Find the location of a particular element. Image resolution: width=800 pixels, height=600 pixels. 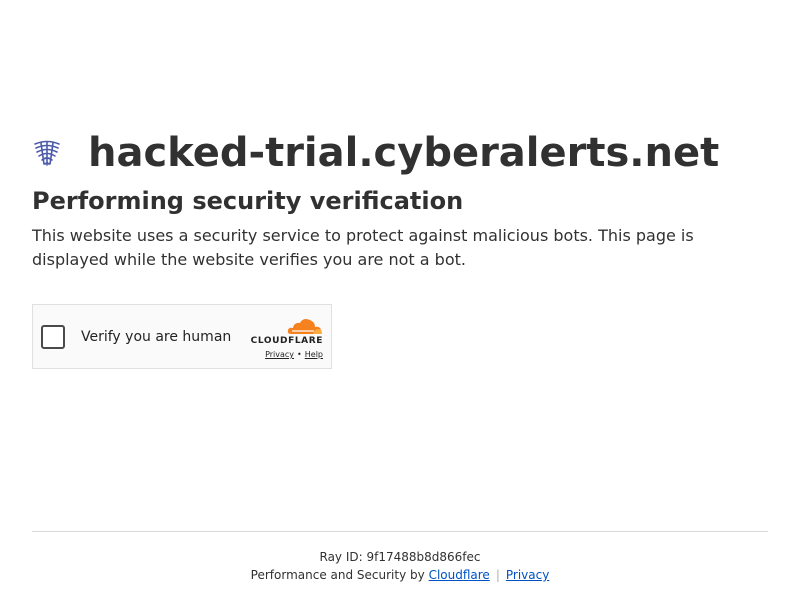

verify-human-label: Verify you are human is located at coordinates (156, 337).